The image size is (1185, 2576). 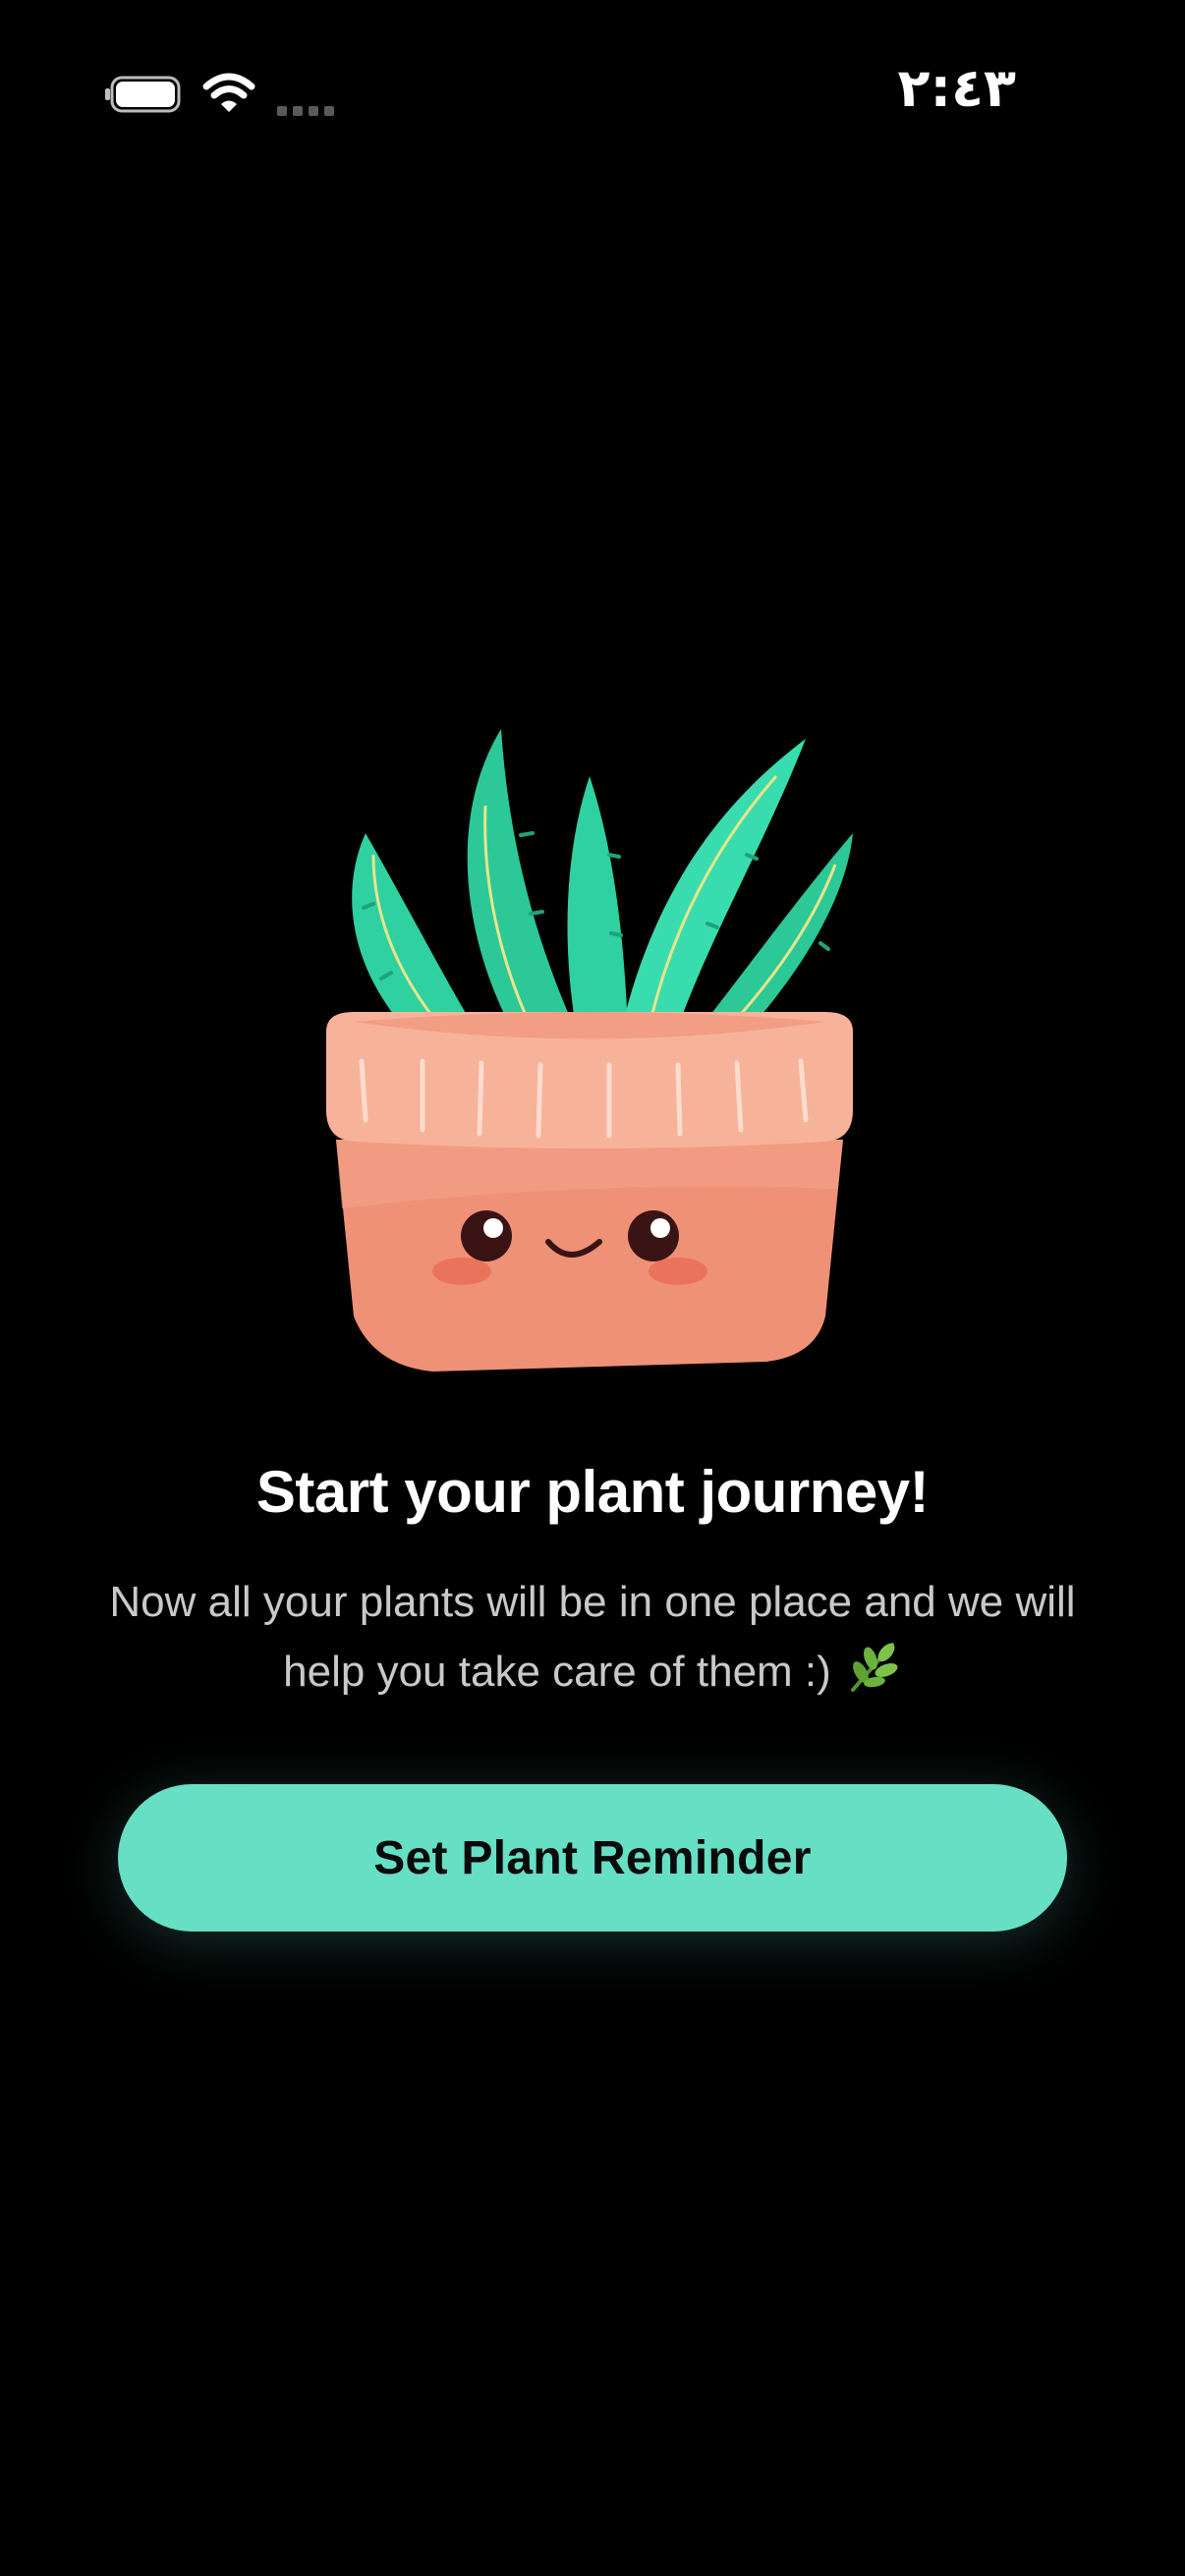 I want to click on set-plant-reminder-label: Set Plant Reminder, so click(x=592, y=1857).